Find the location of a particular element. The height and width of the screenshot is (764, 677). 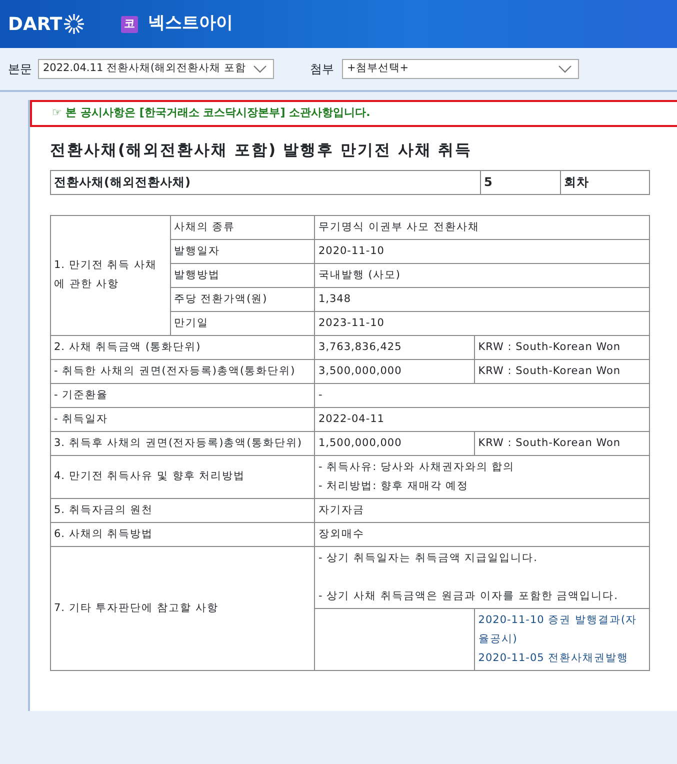

table-cell: 3,500,000,000 is located at coordinates (394, 371).